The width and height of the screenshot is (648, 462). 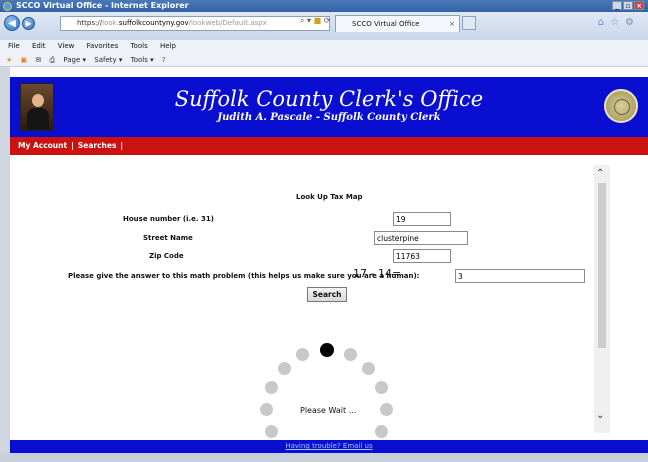 I want to click on site-title: Suffolk County Clerk's Office, so click(x=329, y=99).